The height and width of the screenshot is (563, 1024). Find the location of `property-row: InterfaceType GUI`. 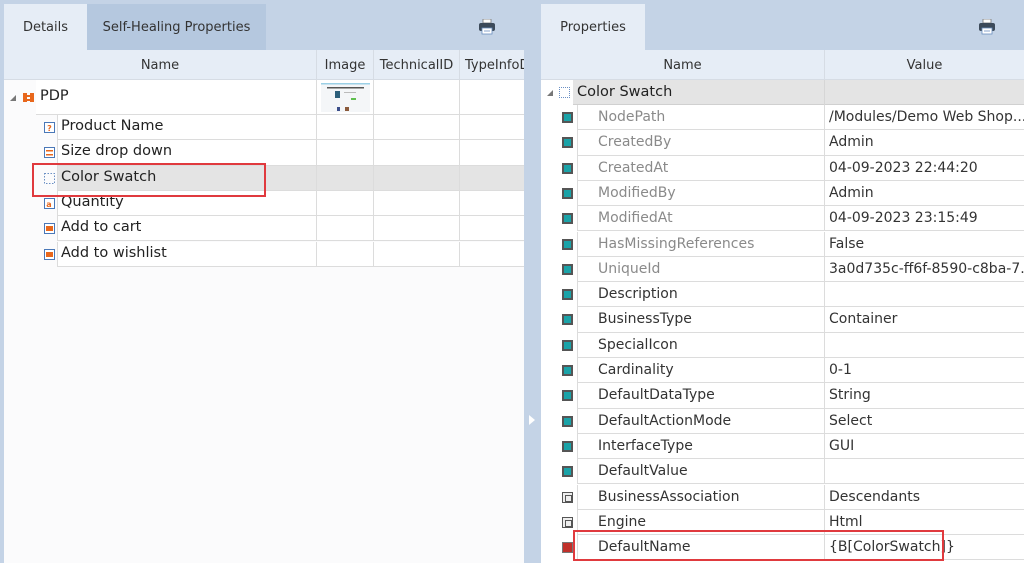

property-row: InterfaceType GUI is located at coordinates (782, 446).